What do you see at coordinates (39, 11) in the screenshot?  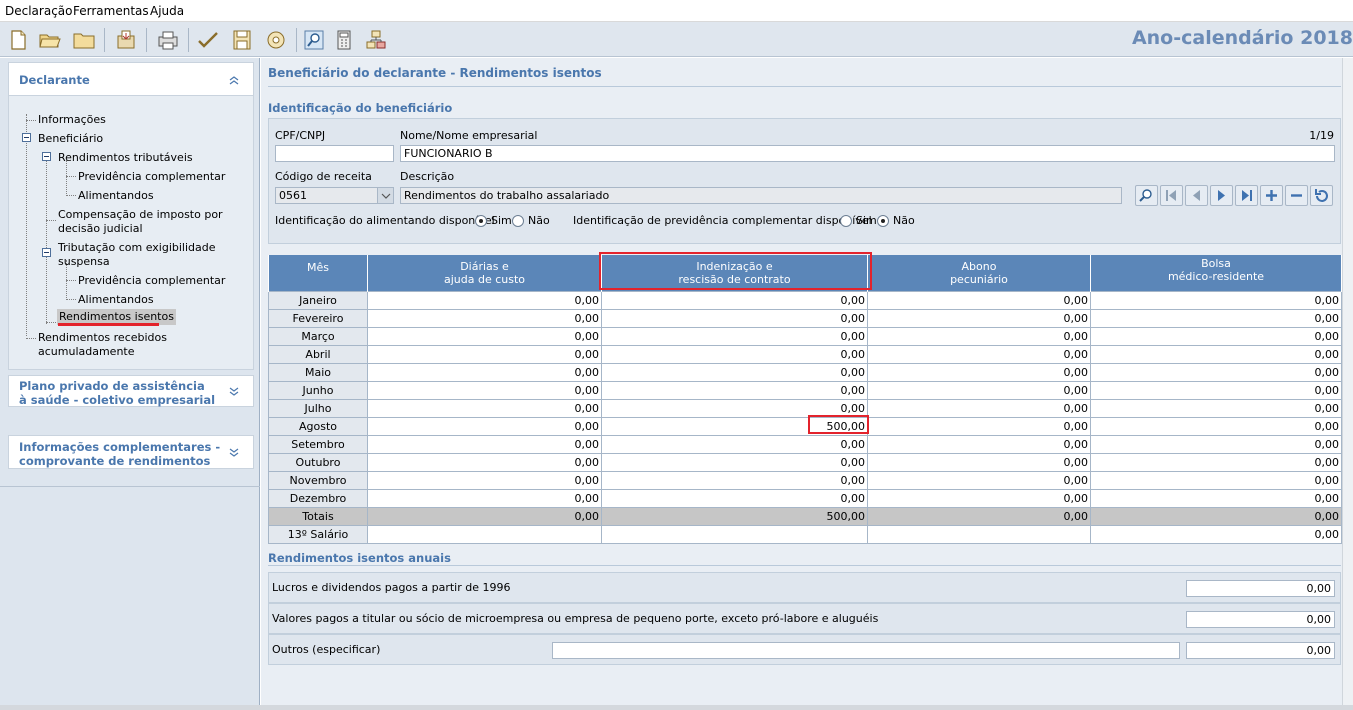 I see `menu-declaracao: Declaração` at bounding box center [39, 11].